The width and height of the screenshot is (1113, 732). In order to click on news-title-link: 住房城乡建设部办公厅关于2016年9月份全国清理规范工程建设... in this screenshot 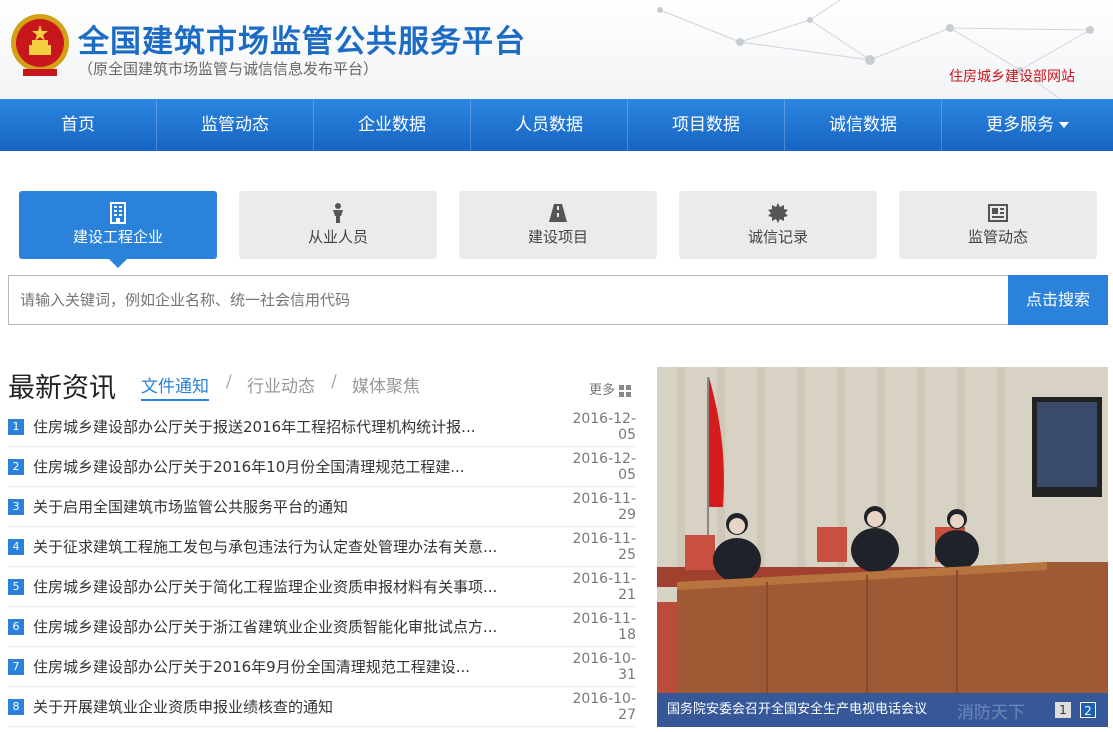, I will do `click(294, 666)`.